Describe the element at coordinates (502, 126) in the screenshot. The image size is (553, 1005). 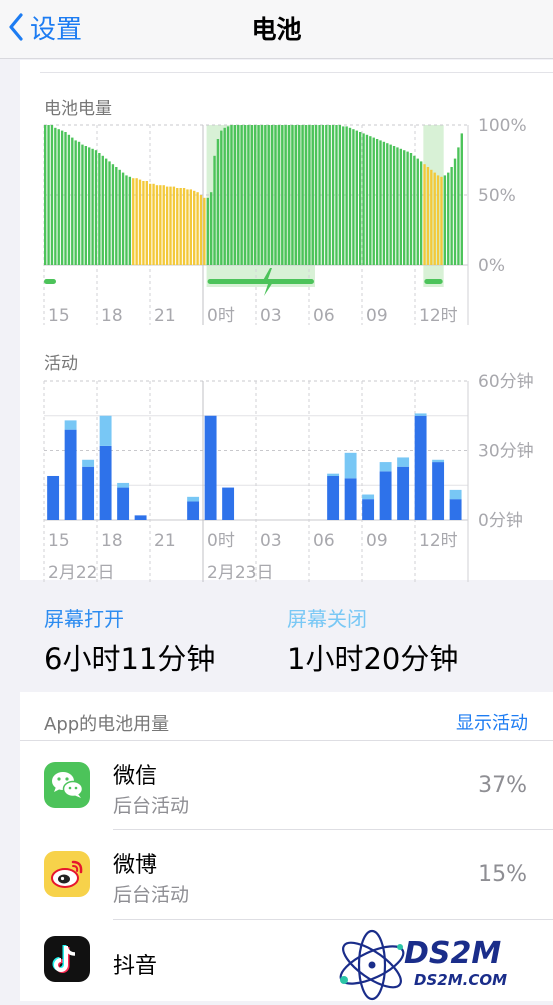
I see `y-axis-label: 100%` at that location.